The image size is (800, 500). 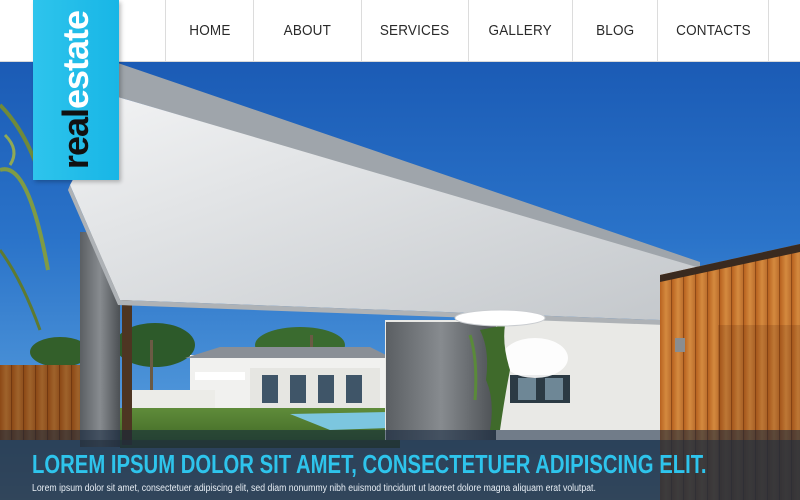 I want to click on logo-text: realestate, so click(x=75, y=90).